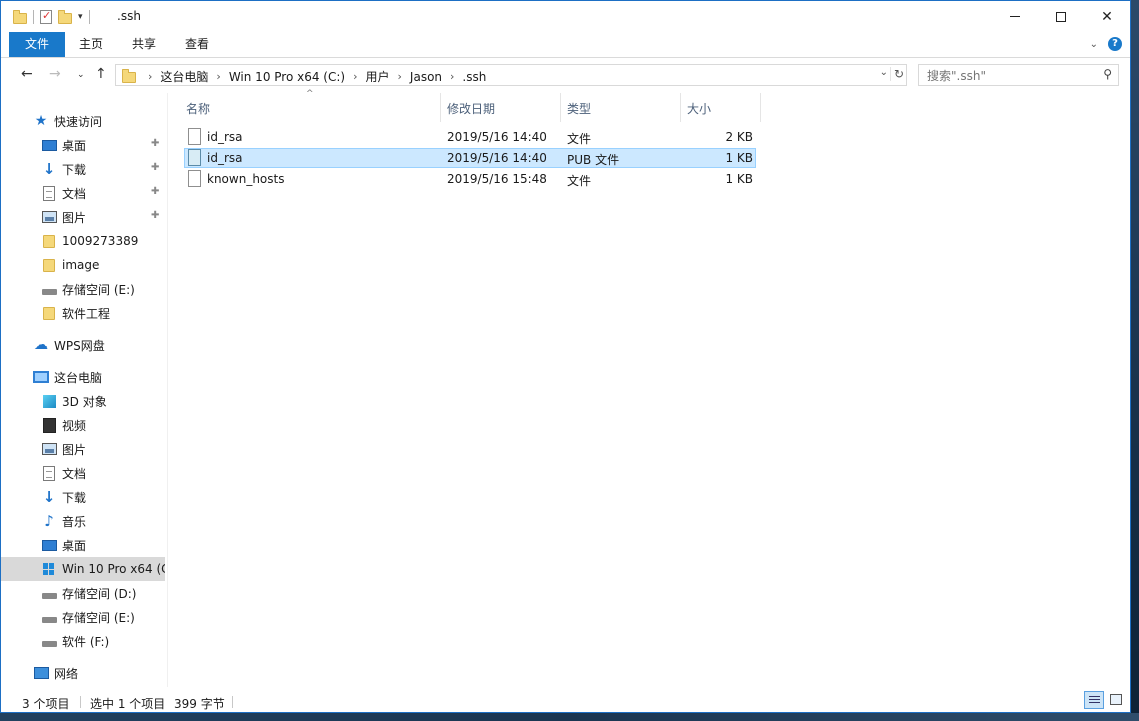 This screenshot has width=1139, height=721. Describe the element at coordinates (91, 44) in the screenshot. I see `tab-home: 主页` at that location.